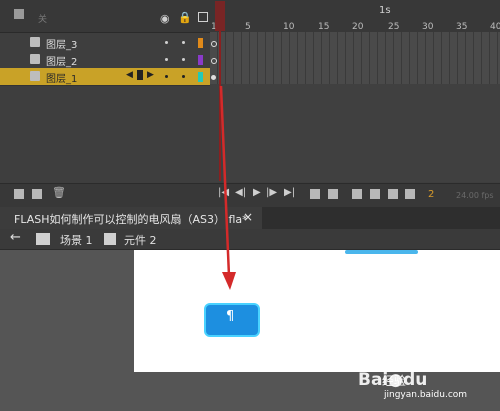  I want to click on layer-outline-icon, so click(19, 14).